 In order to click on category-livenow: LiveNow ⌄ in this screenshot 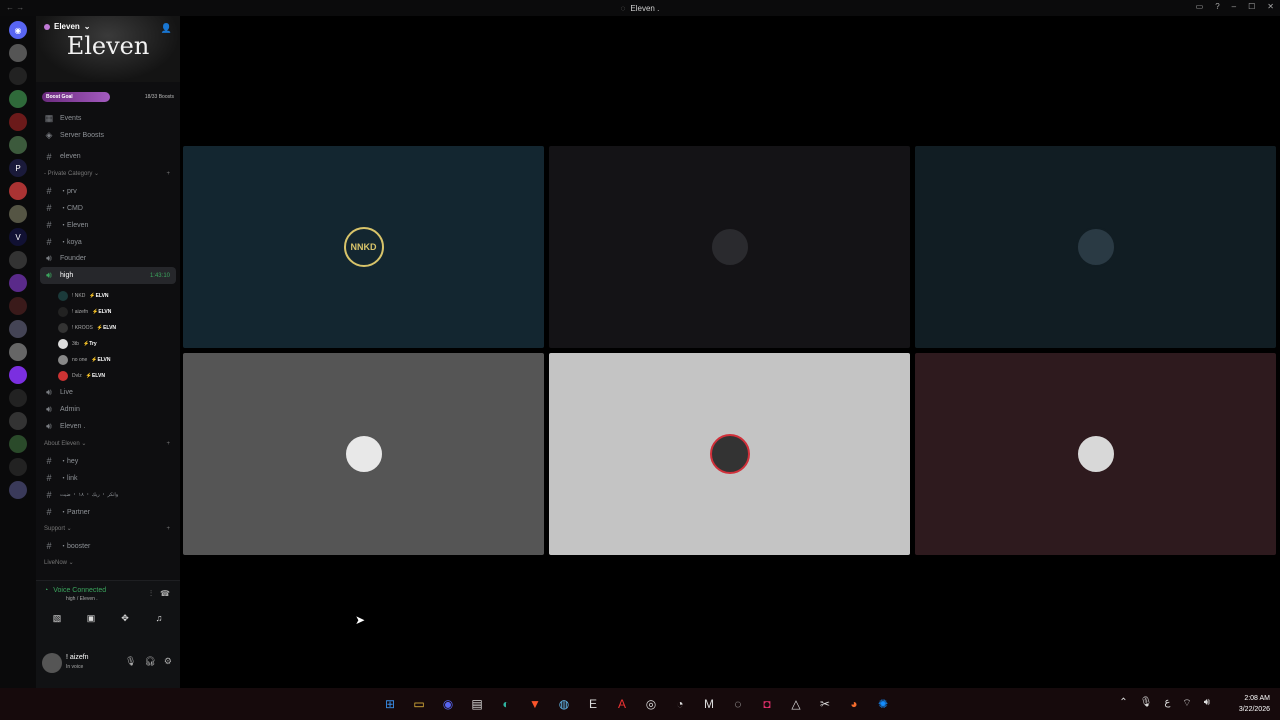, I will do `click(108, 562)`.